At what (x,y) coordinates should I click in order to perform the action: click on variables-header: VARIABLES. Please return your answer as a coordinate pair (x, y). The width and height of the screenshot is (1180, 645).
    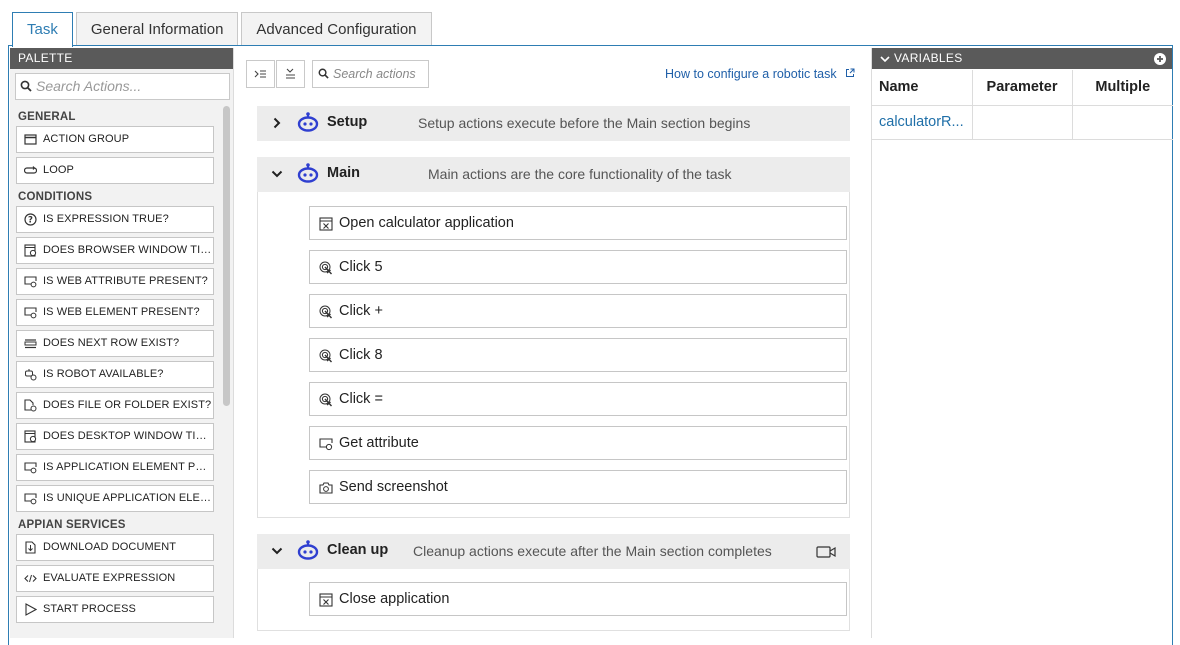
    Looking at the image, I should click on (1022, 58).